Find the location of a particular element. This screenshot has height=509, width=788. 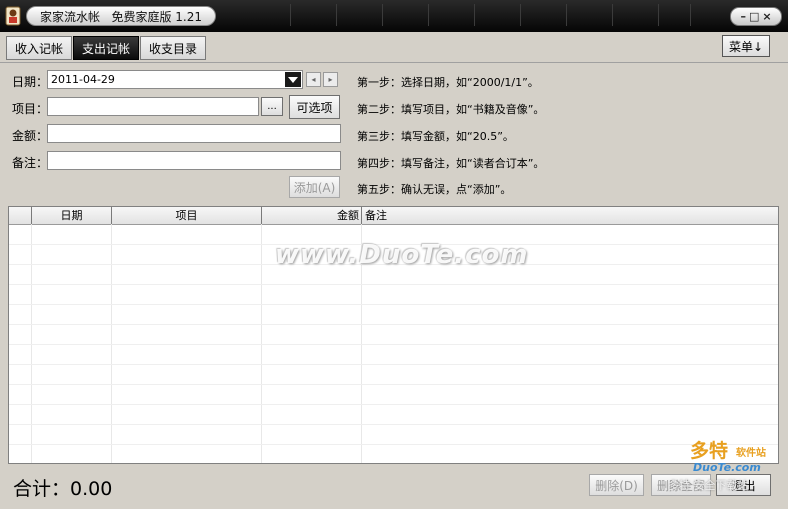

note-label: 备注： is located at coordinates (30, 163).